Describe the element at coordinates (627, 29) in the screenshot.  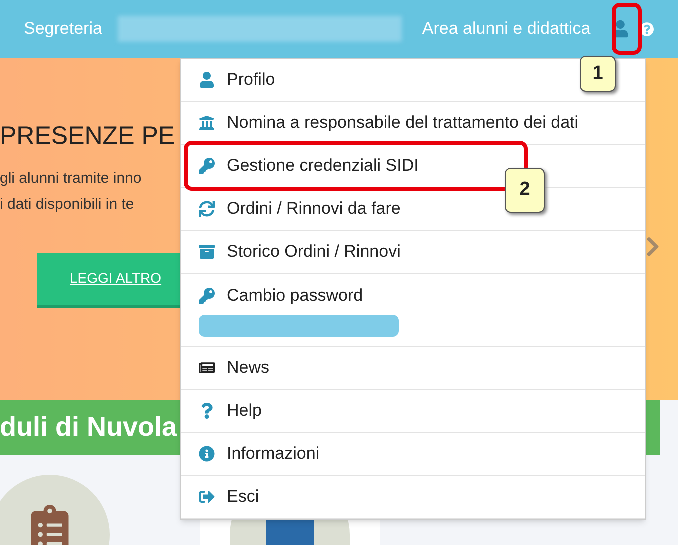
I see `highlight-frame` at that location.